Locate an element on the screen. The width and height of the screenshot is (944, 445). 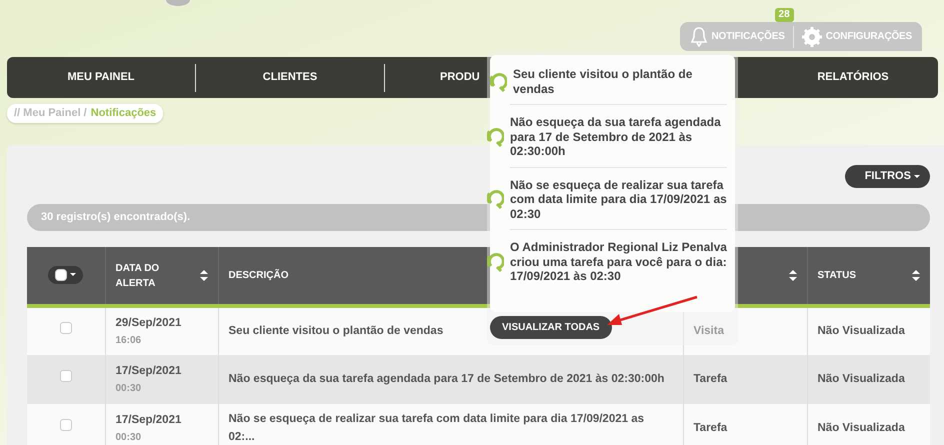
nav-item: RELATÓRIOS is located at coordinates (853, 77).